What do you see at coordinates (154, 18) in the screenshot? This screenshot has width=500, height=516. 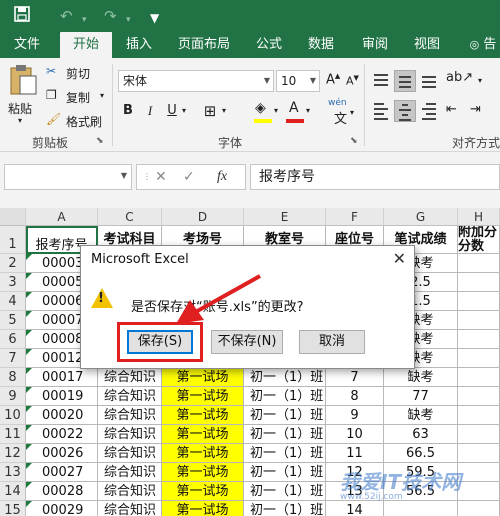 I see `customize-toolbar-icon: ▼` at bounding box center [154, 18].